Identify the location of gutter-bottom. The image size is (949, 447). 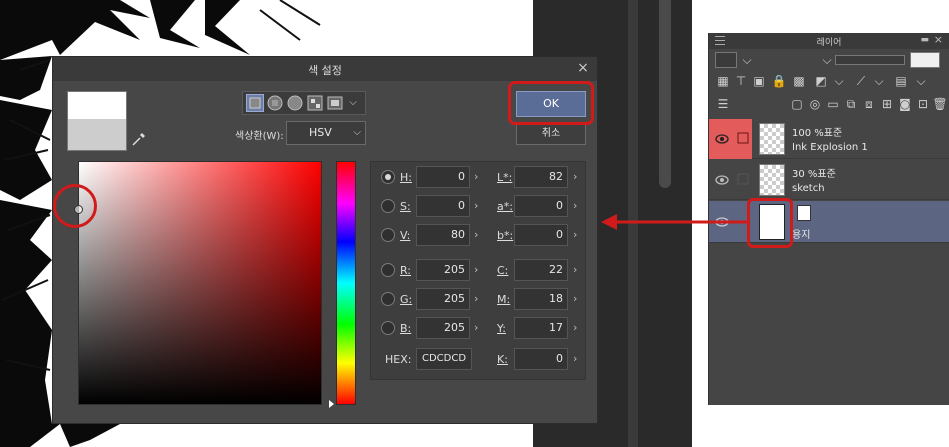
(828, 426).